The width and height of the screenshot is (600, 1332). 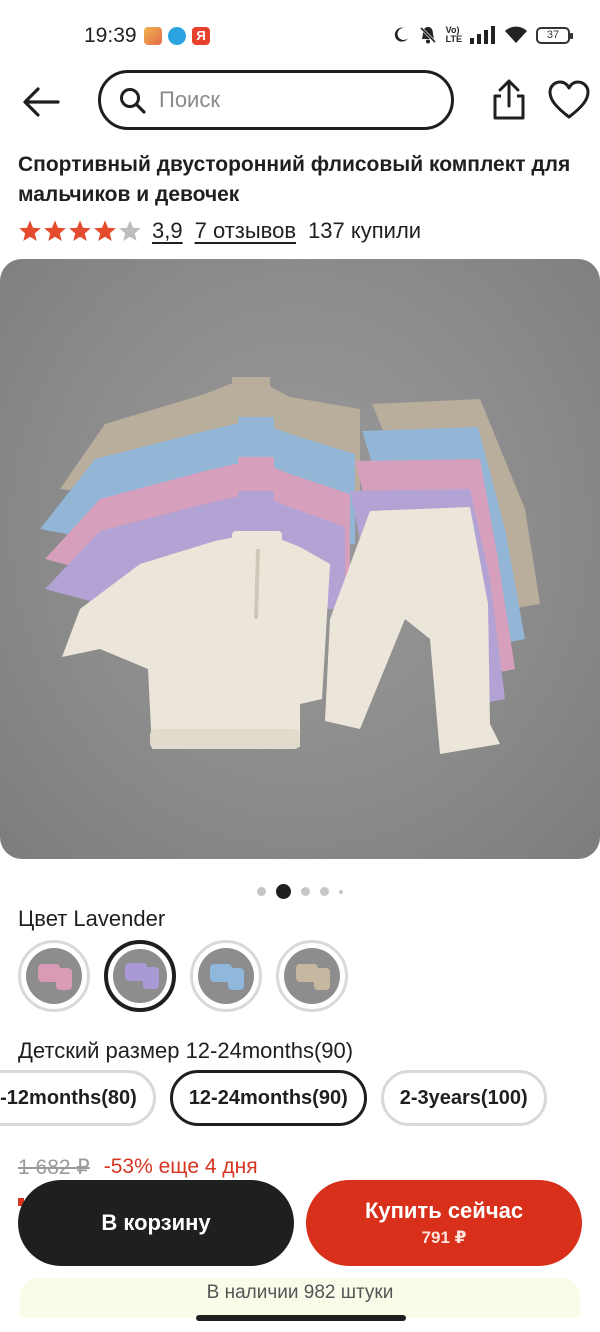 What do you see at coordinates (283, 891) in the screenshot?
I see `pager-dot-active` at bounding box center [283, 891].